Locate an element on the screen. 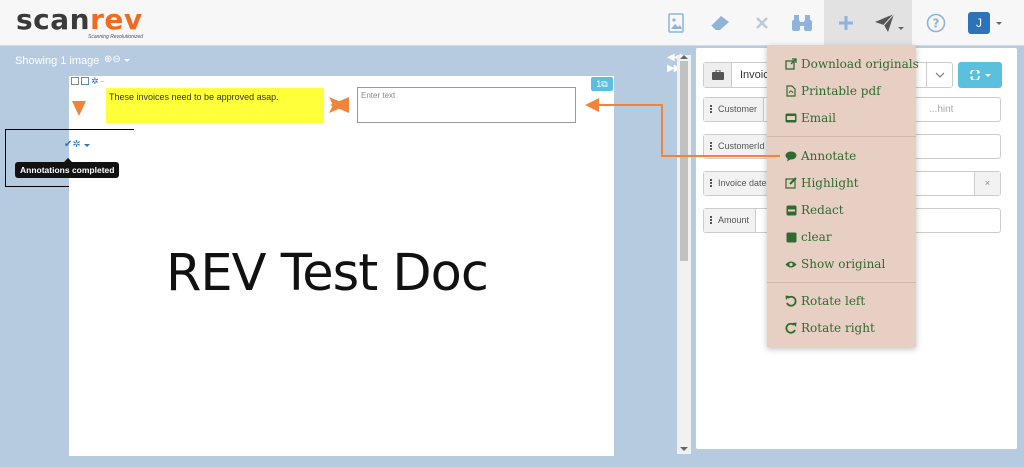  caret-icon is located at coordinates (86, 145).